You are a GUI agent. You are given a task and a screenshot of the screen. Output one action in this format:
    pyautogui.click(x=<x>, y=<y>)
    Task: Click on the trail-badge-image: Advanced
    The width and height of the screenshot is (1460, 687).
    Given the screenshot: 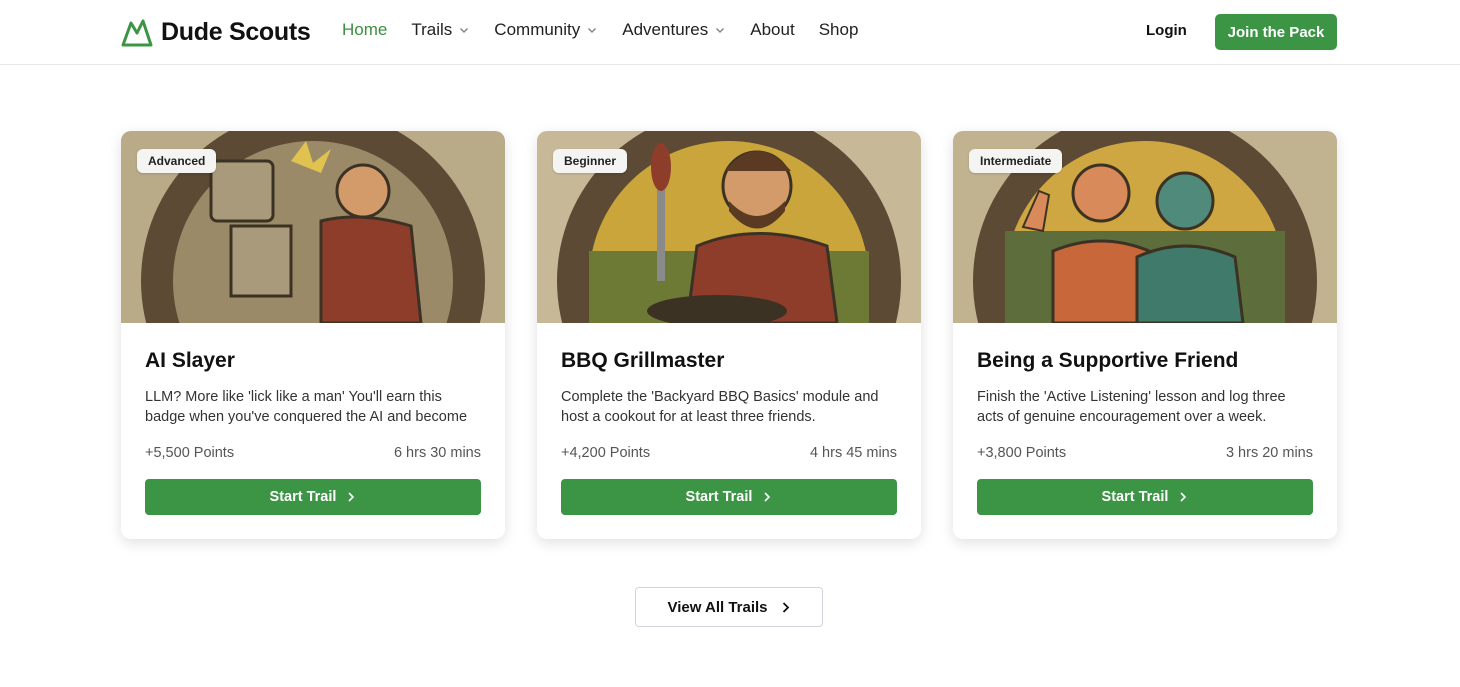 What is the action you would take?
    pyautogui.click(x=313, y=227)
    